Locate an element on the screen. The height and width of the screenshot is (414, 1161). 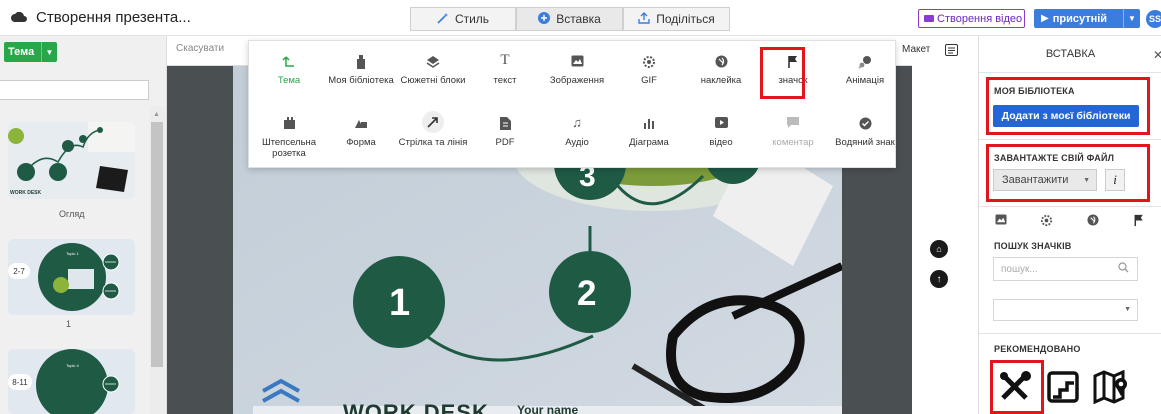
overview-label: Огляд is located at coordinates (72, 214).